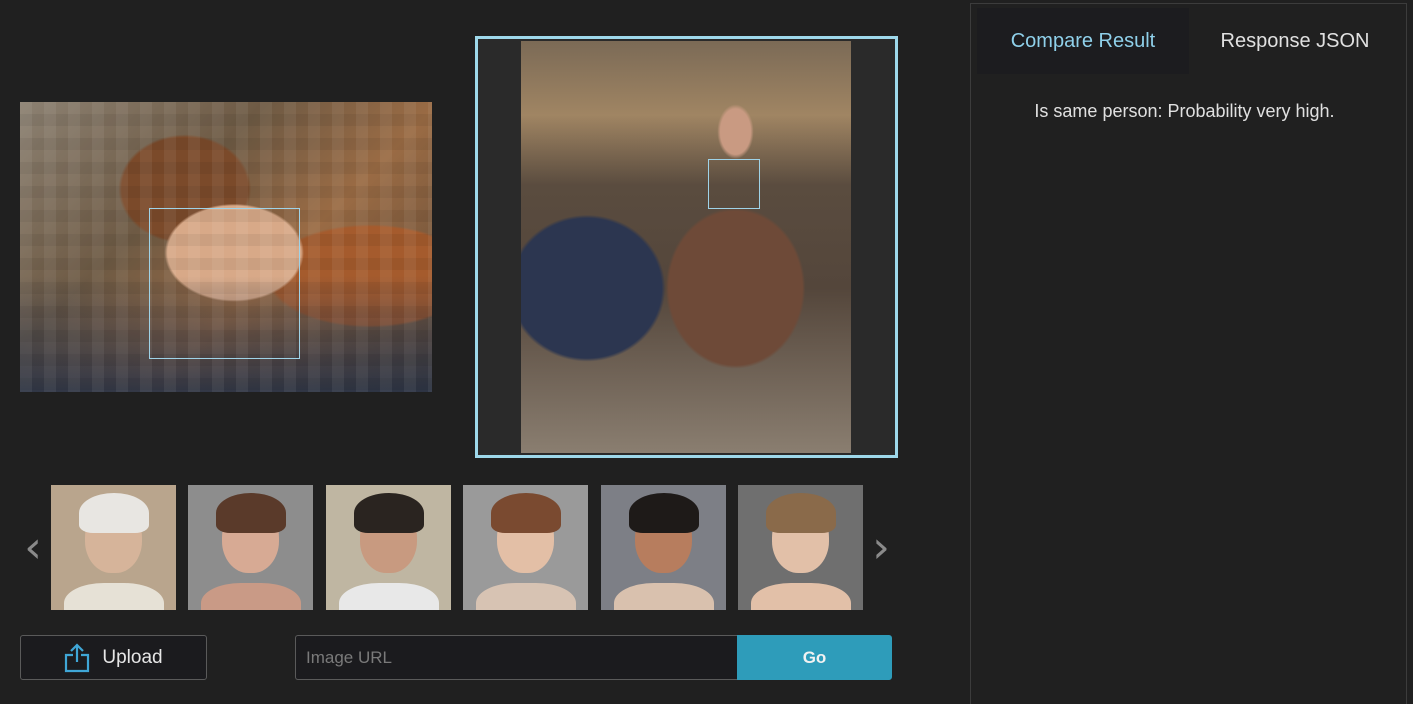  I want to click on tab-compare-result: Compare Result, so click(1083, 41).